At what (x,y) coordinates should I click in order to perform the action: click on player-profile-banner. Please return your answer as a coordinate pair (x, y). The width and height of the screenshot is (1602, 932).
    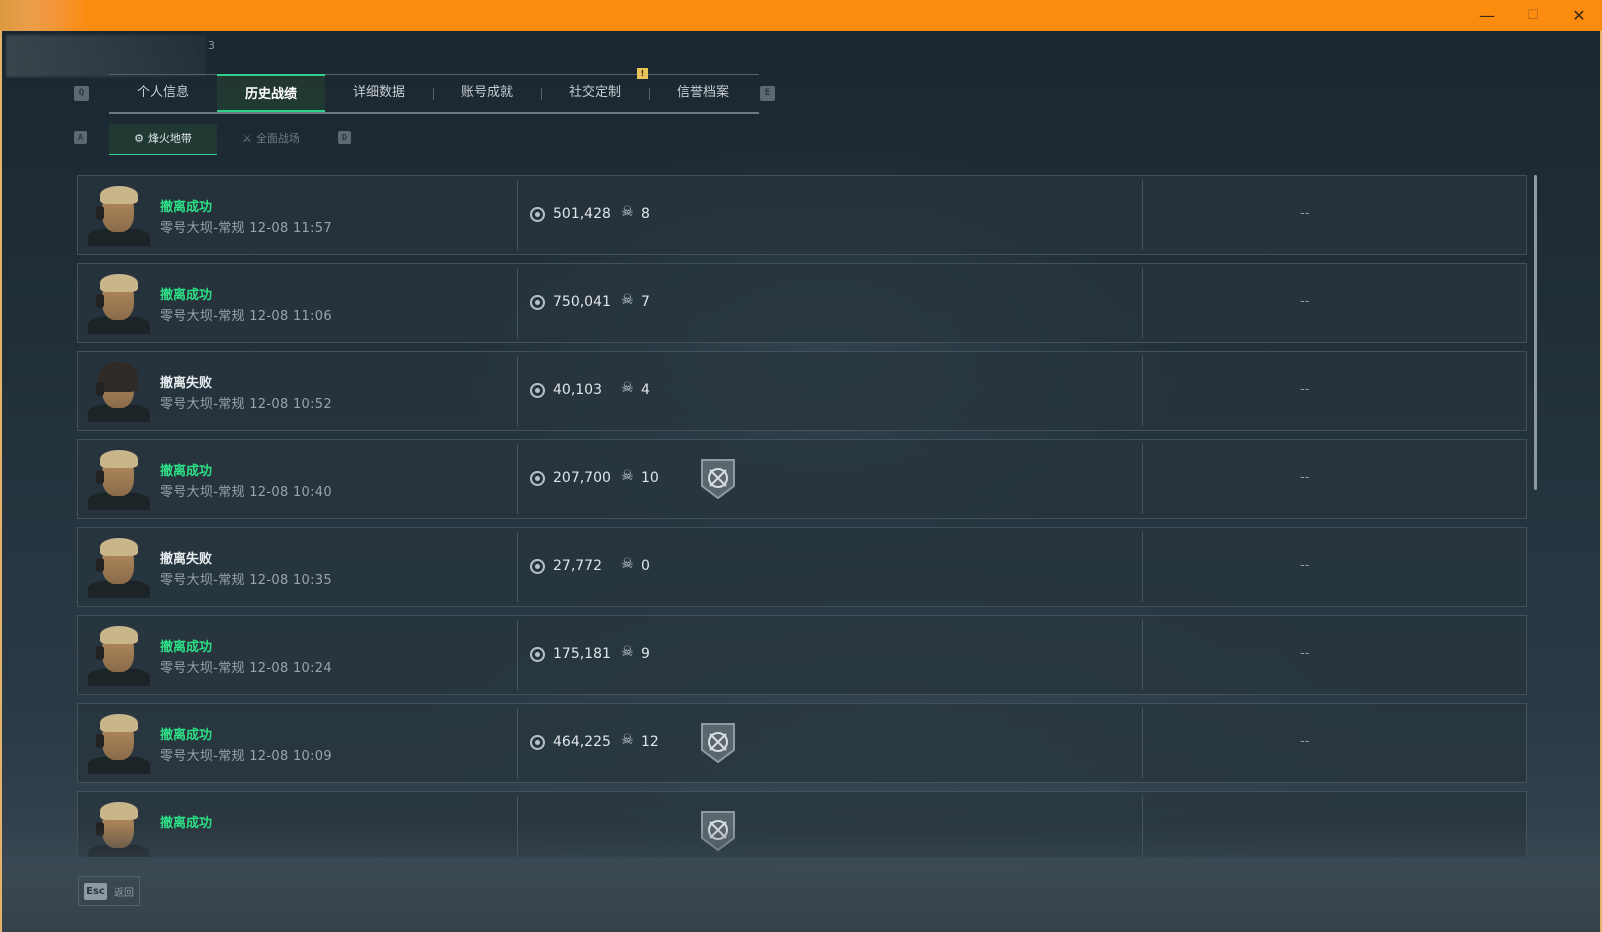
    Looking at the image, I should click on (106, 56).